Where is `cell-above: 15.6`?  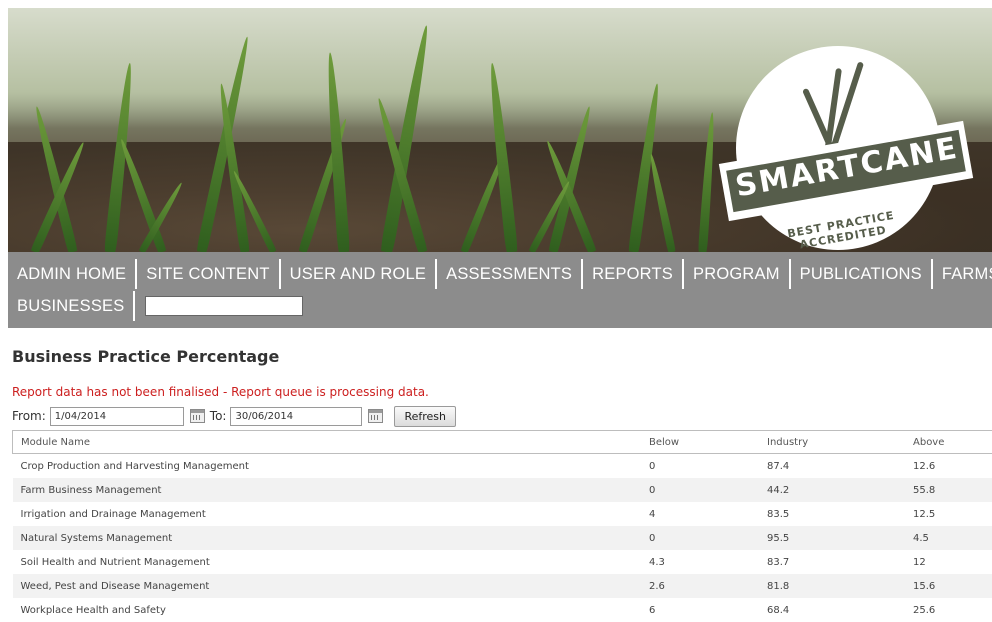
cell-above: 15.6 is located at coordinates (948, 586).